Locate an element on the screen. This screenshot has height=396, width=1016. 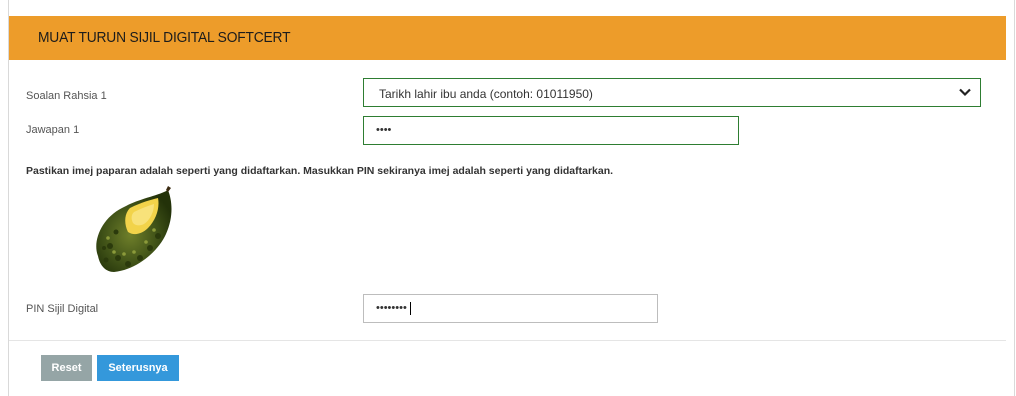
answer-input: •••• is located at coordinates (551, 130).